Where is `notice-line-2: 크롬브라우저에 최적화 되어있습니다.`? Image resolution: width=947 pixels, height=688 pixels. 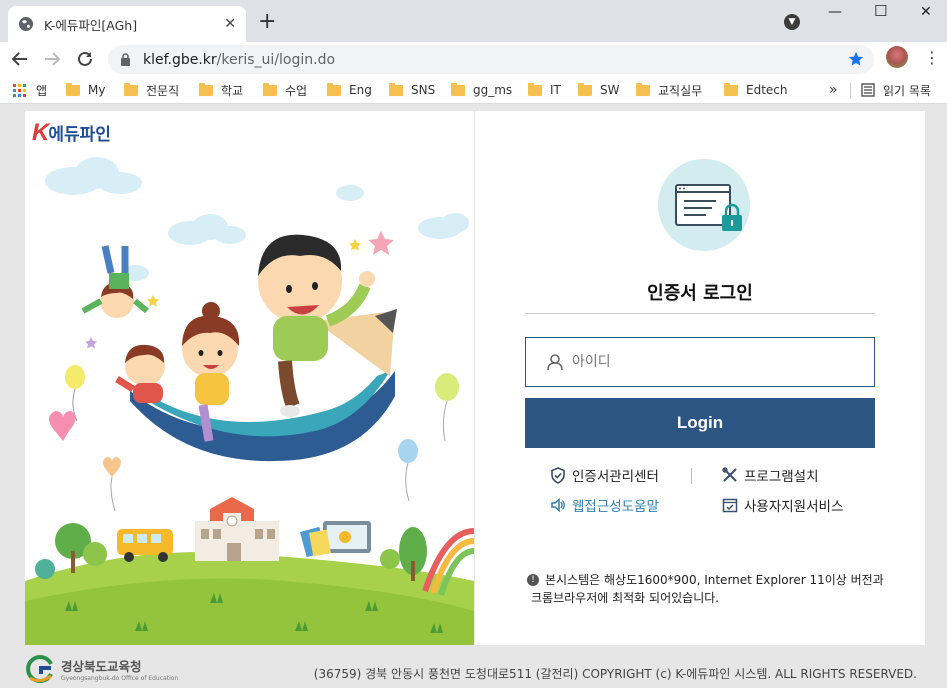 notice-line-2: 크롬브라우저에 최적화 되어있습니다. is located at coordinates (625, 598).